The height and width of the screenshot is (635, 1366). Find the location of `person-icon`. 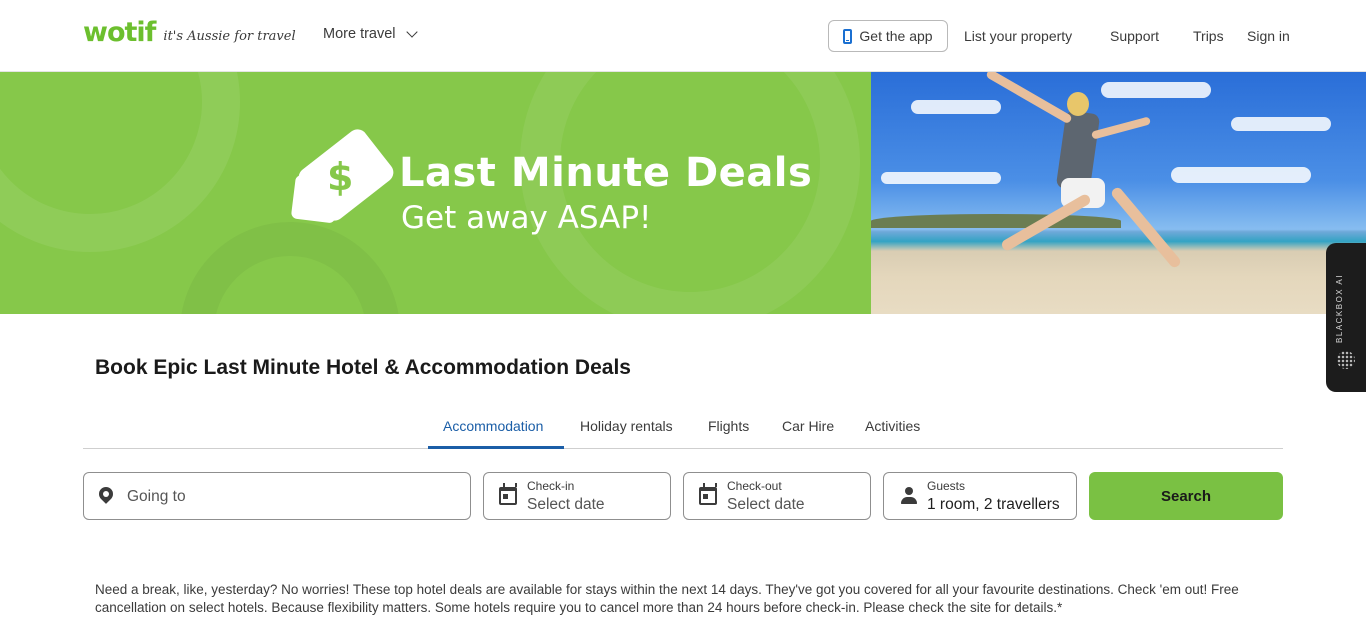

person-icon is located at coordinates (909, 496).